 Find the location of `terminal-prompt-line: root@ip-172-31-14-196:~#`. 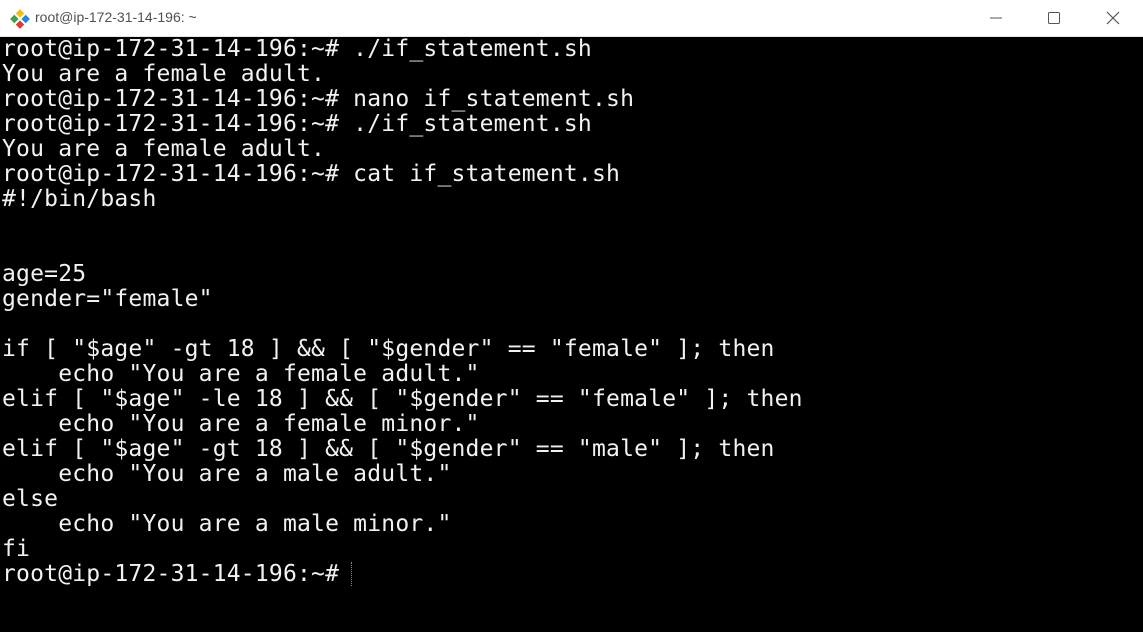

terminal-prompt-line: root@ip-172-31-14-196:~# is located at coordinates (178, 574).